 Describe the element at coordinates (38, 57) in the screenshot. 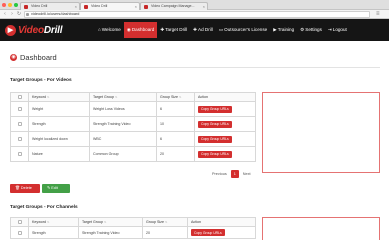

I see `page-title: Dashboard` at that location.